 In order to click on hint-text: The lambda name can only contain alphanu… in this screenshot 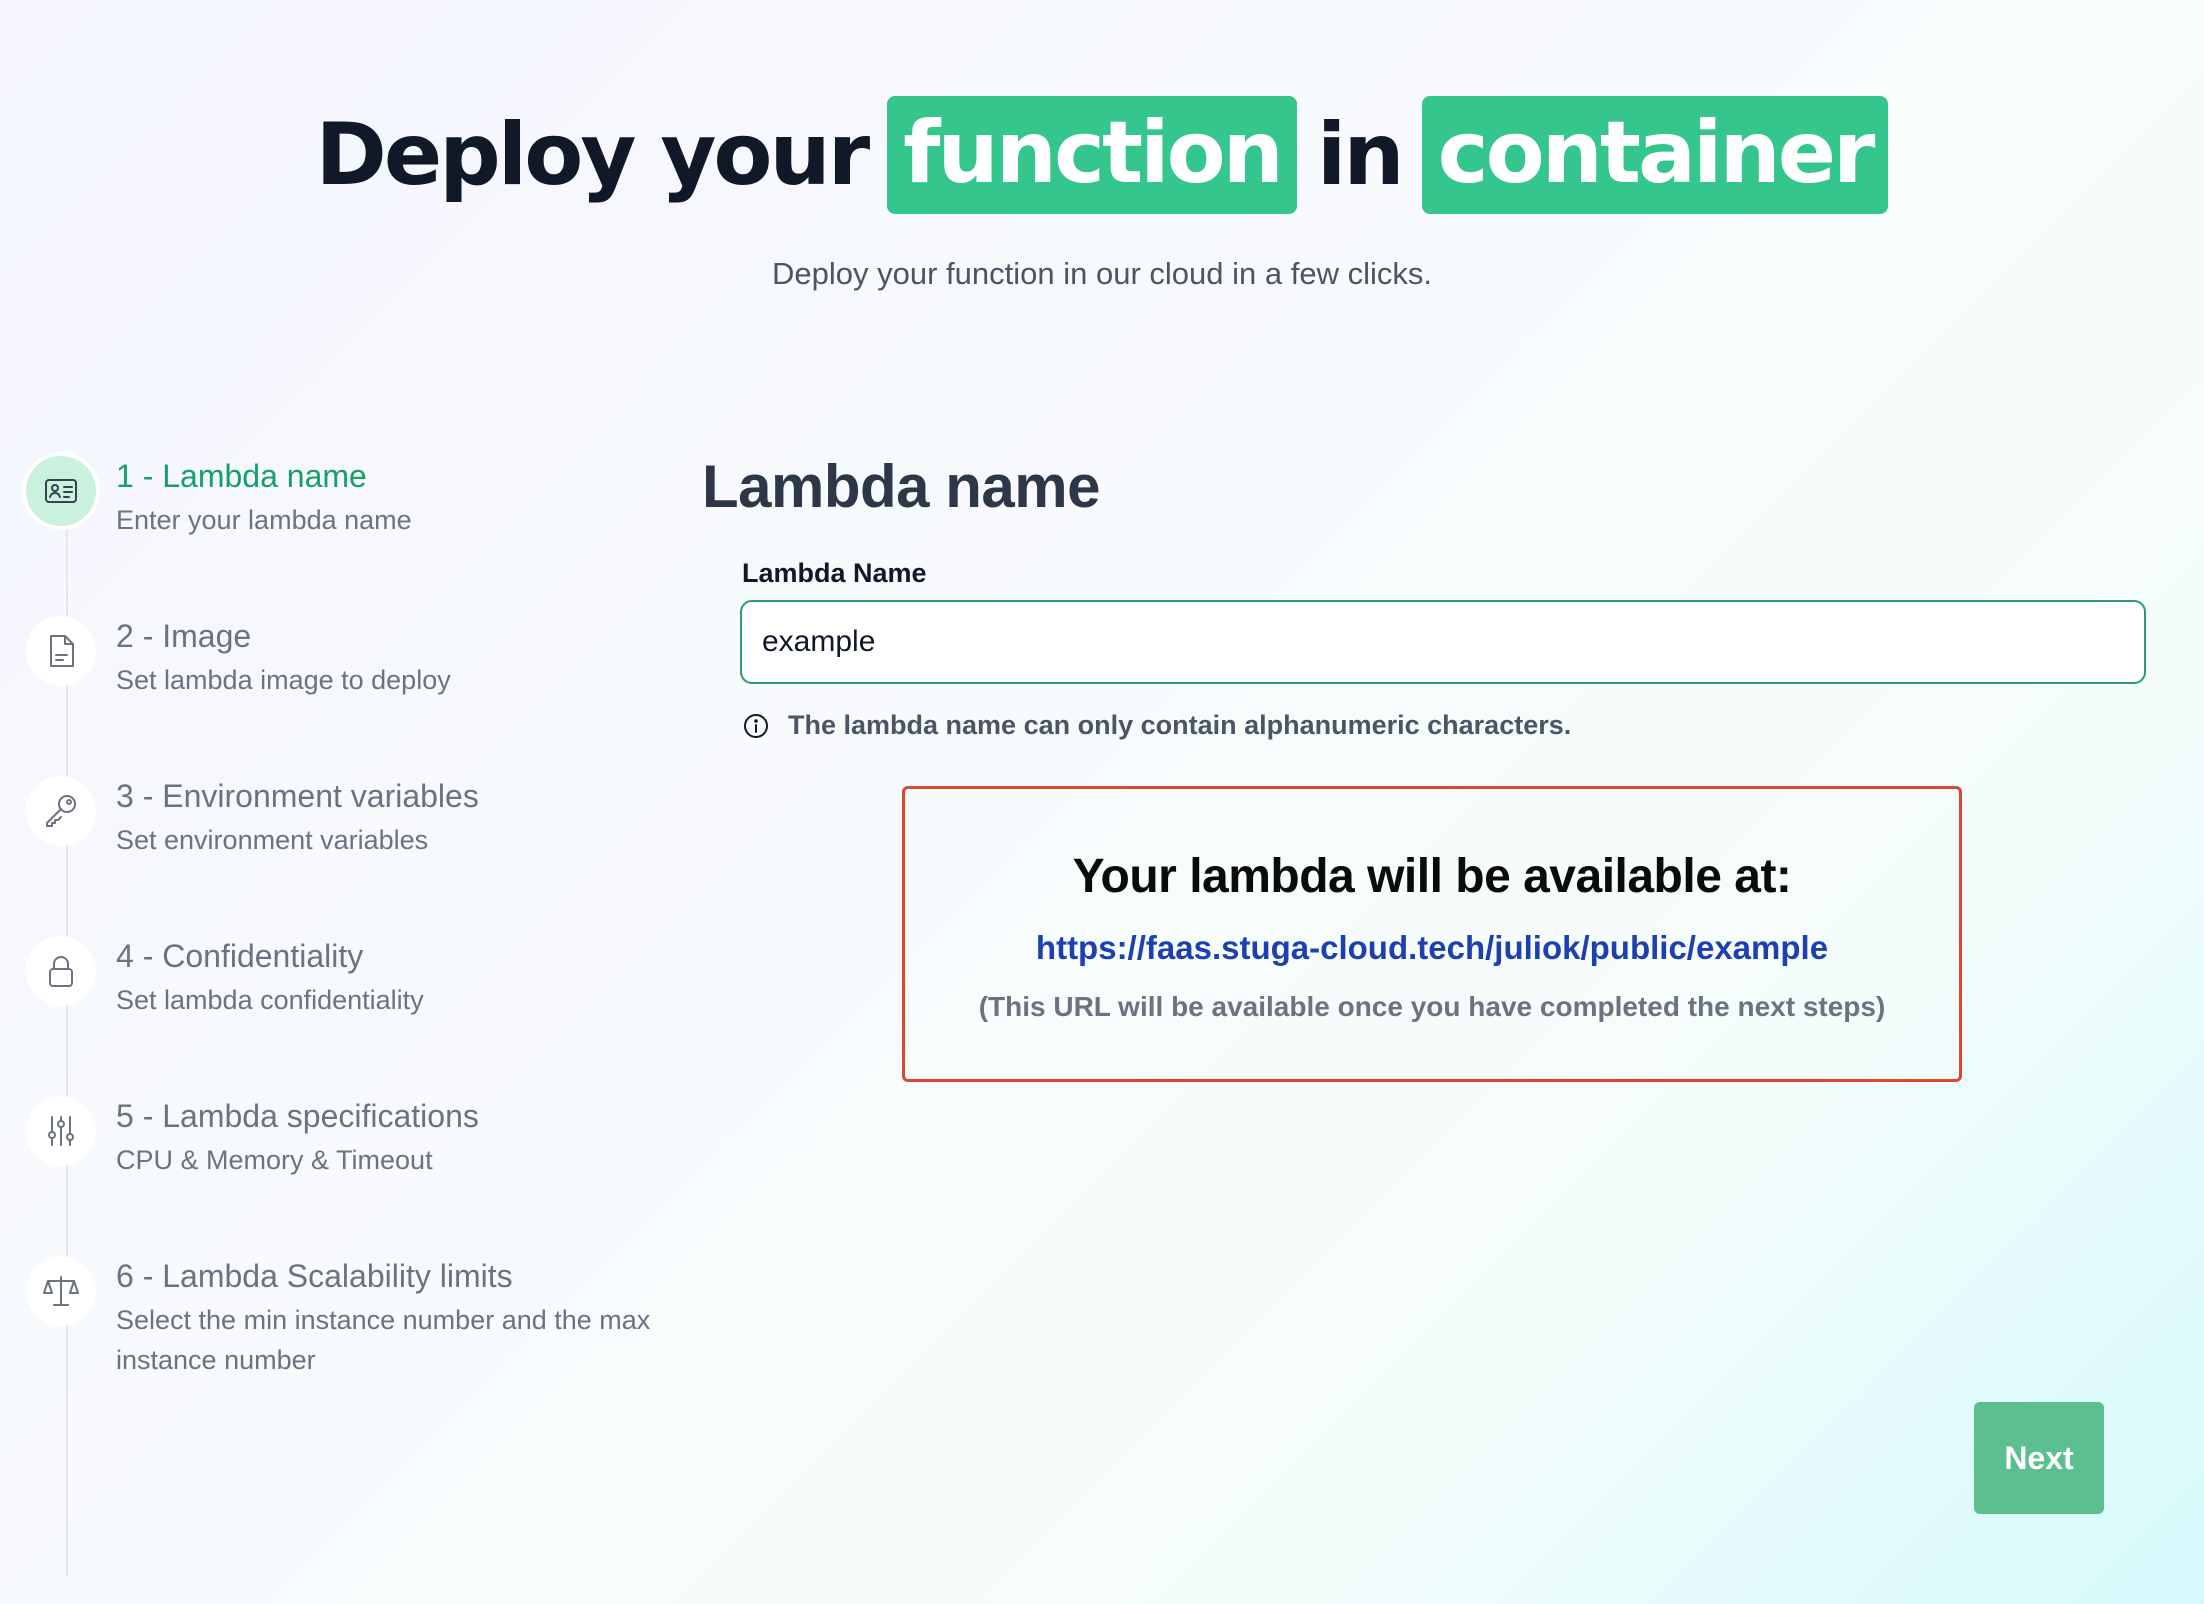, I will do `click(1180, 725)`.